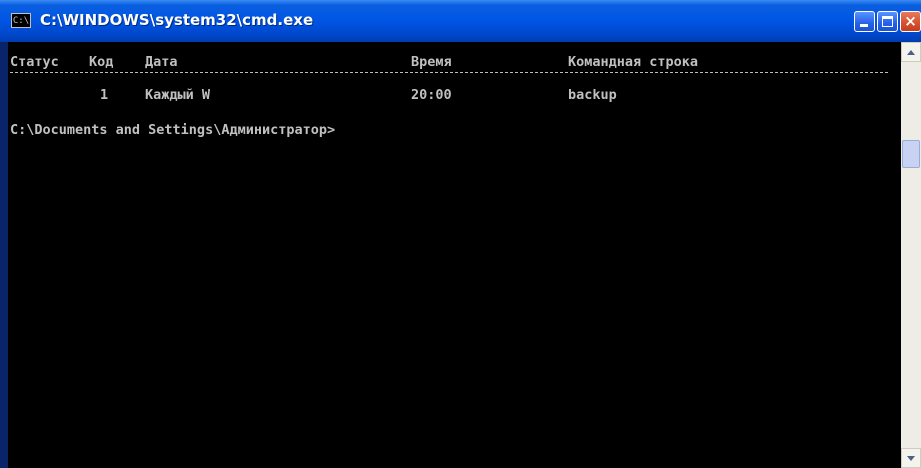 The image size is (921, 468). Describe the element at coordinates (911, 154) in the screenshot. I see `scroll-thumb` at that location.